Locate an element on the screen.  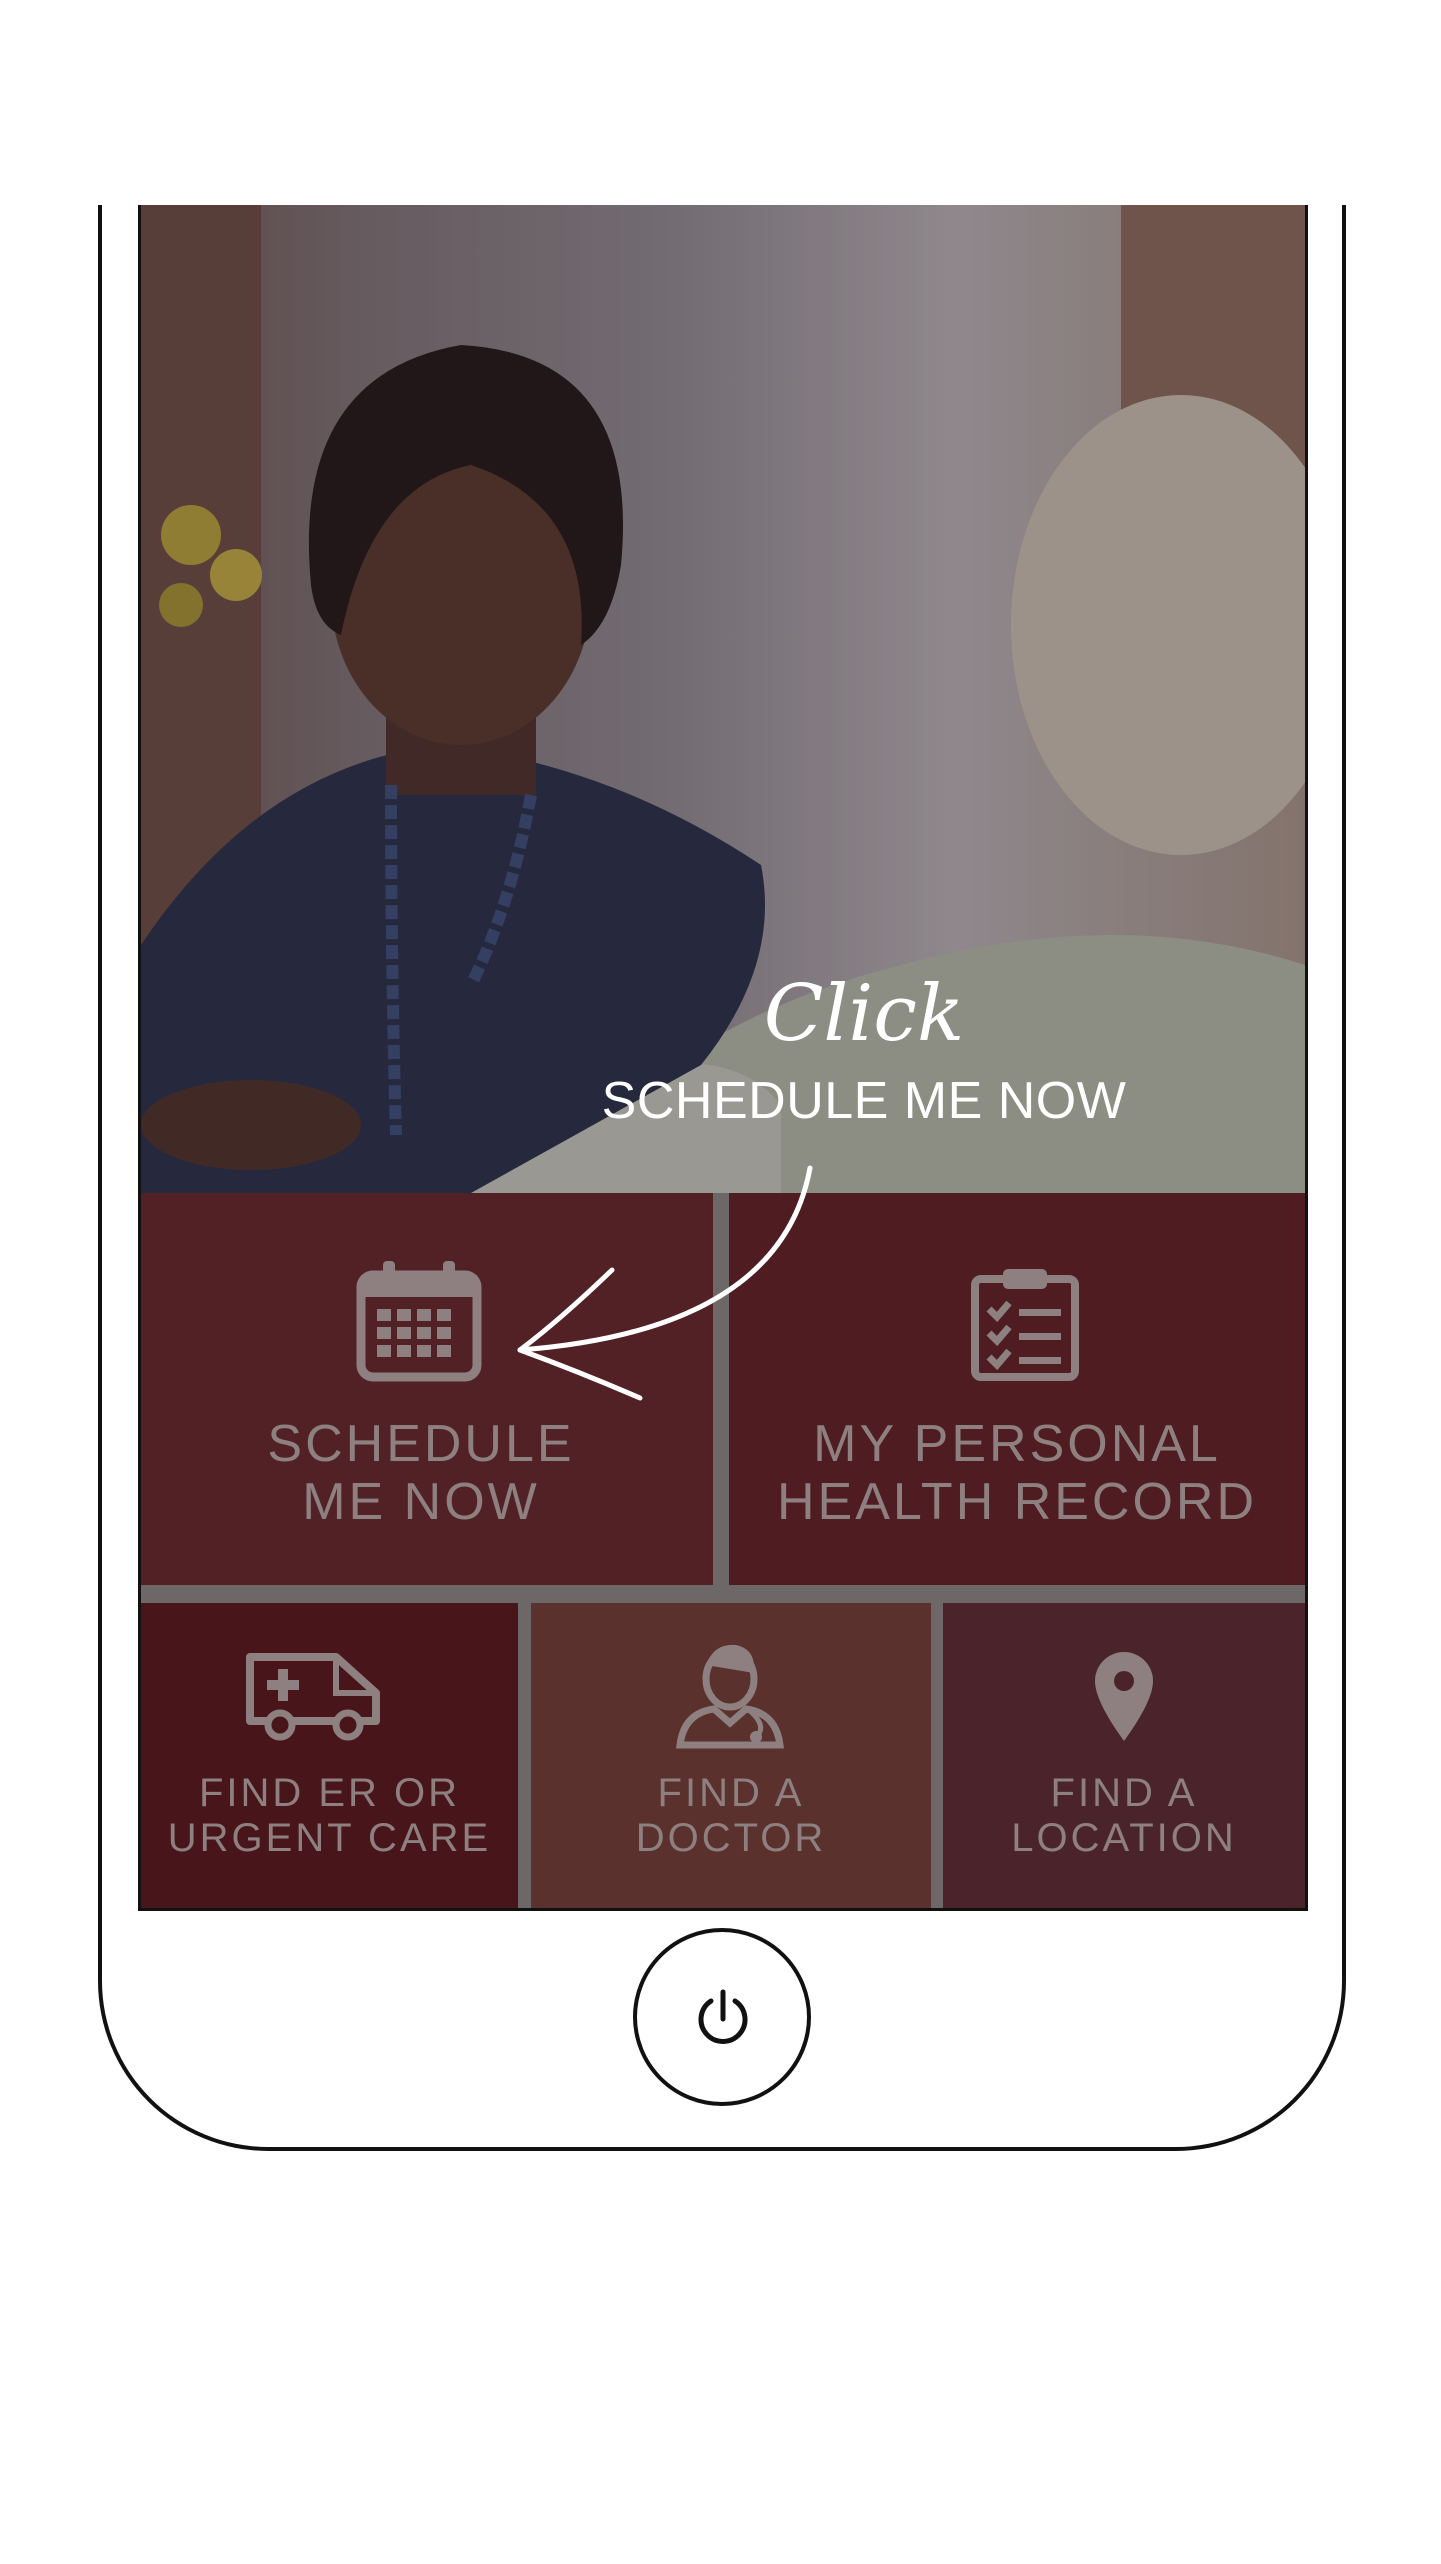
doctor-icon is located at coordinates (730, 1696).